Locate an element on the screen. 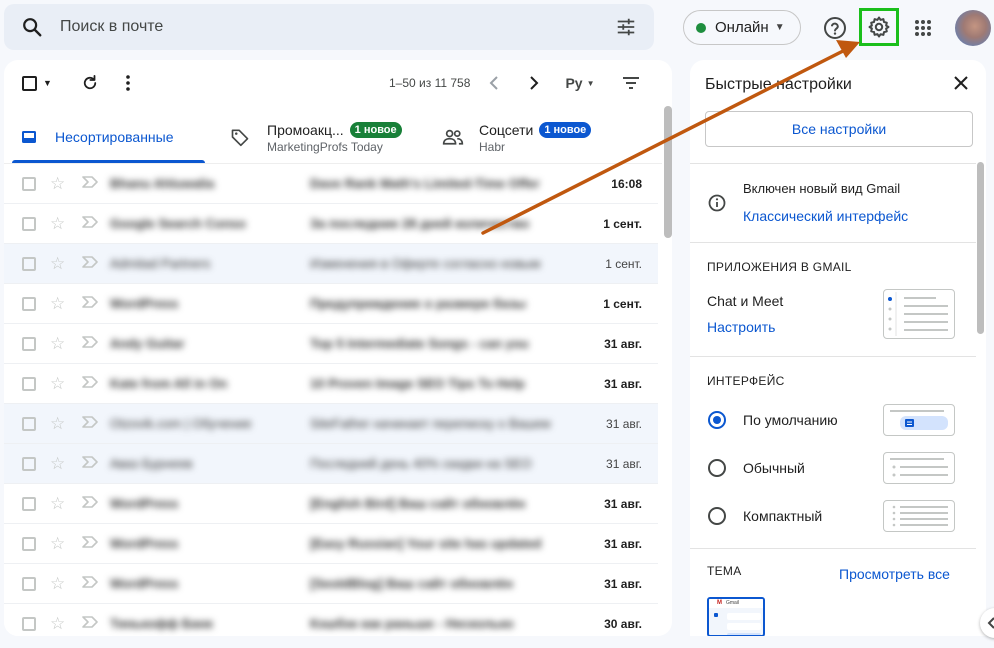 The width and height of the screenshot is (994, 648). search-icon is located at coordinates (32, 27).